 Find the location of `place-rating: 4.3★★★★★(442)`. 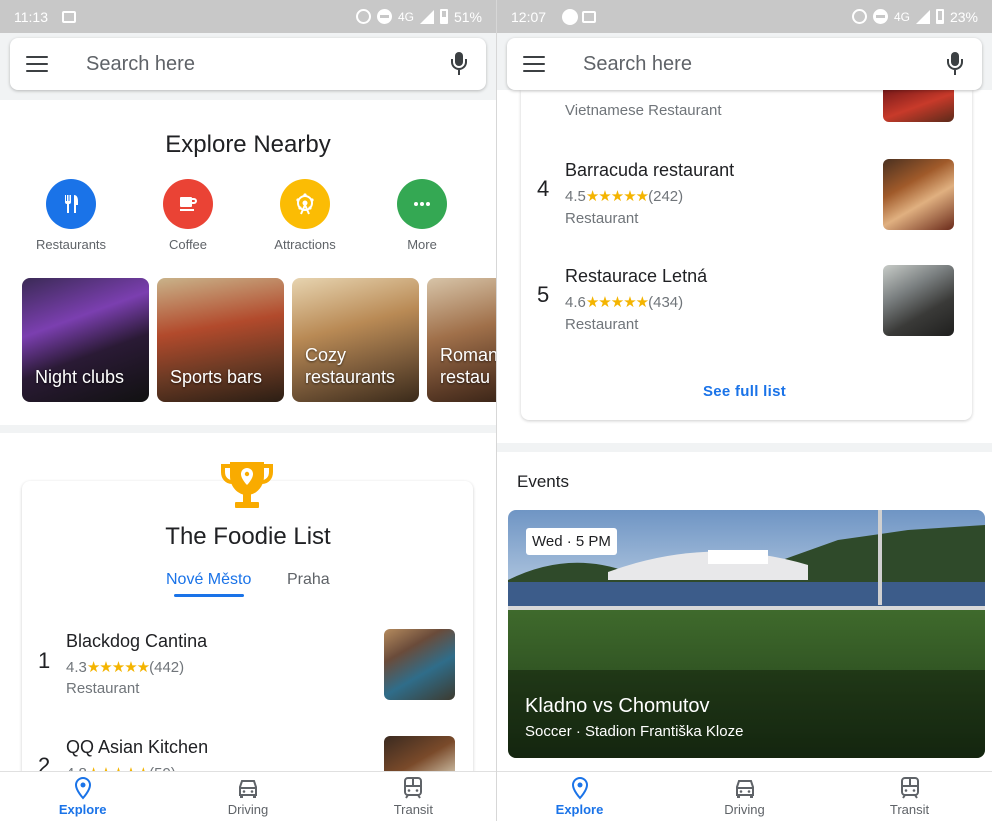

place-rating: 4.3★★★★★(442) is located at coordinates (125, 667).